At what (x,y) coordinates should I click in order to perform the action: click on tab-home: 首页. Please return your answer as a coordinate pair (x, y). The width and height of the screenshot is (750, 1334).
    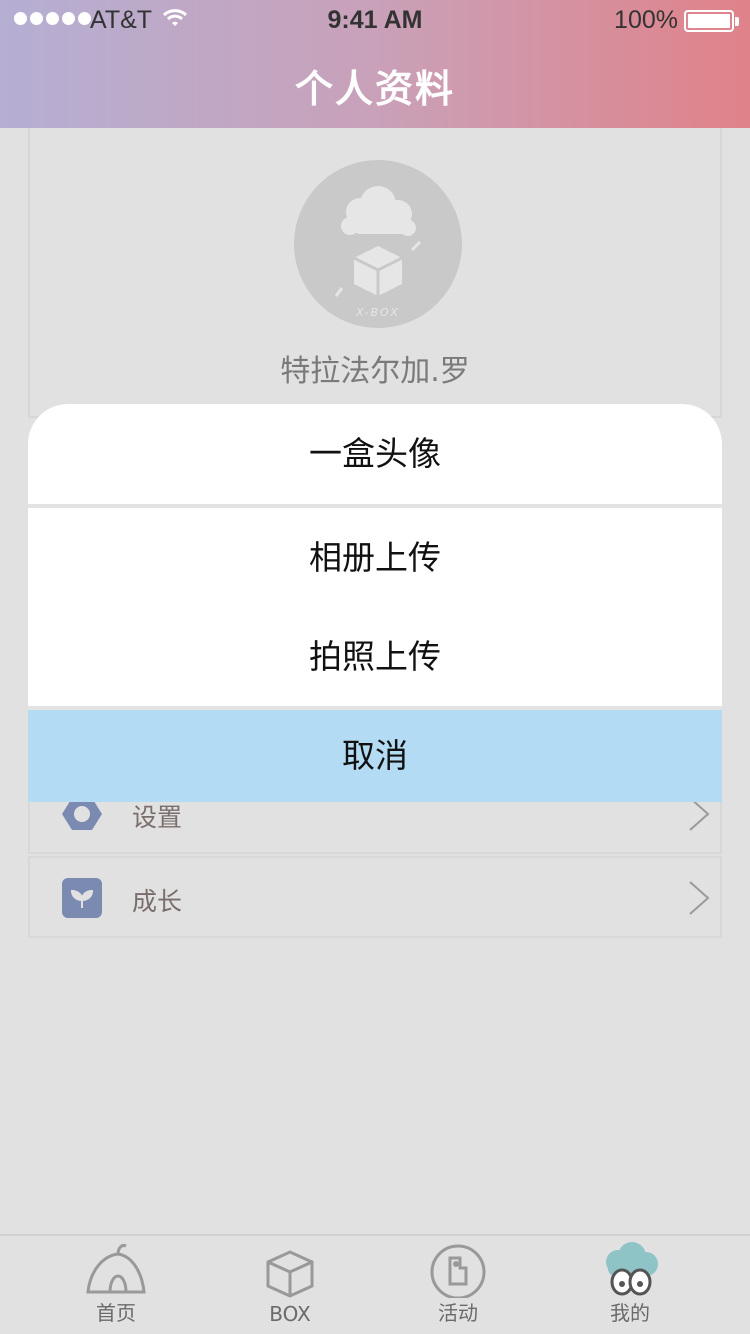
    Looking at the image, I should click on (116, 1288).